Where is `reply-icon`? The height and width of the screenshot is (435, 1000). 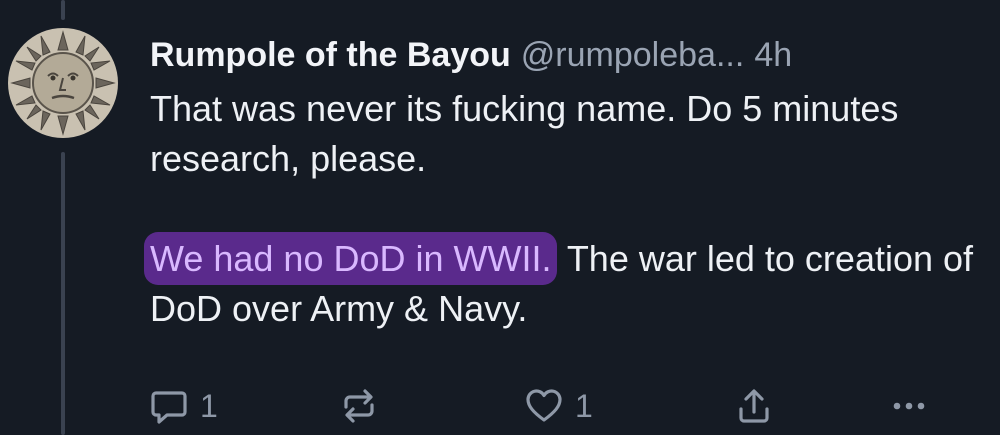
reply-icon is located at coordinates (169, 407).